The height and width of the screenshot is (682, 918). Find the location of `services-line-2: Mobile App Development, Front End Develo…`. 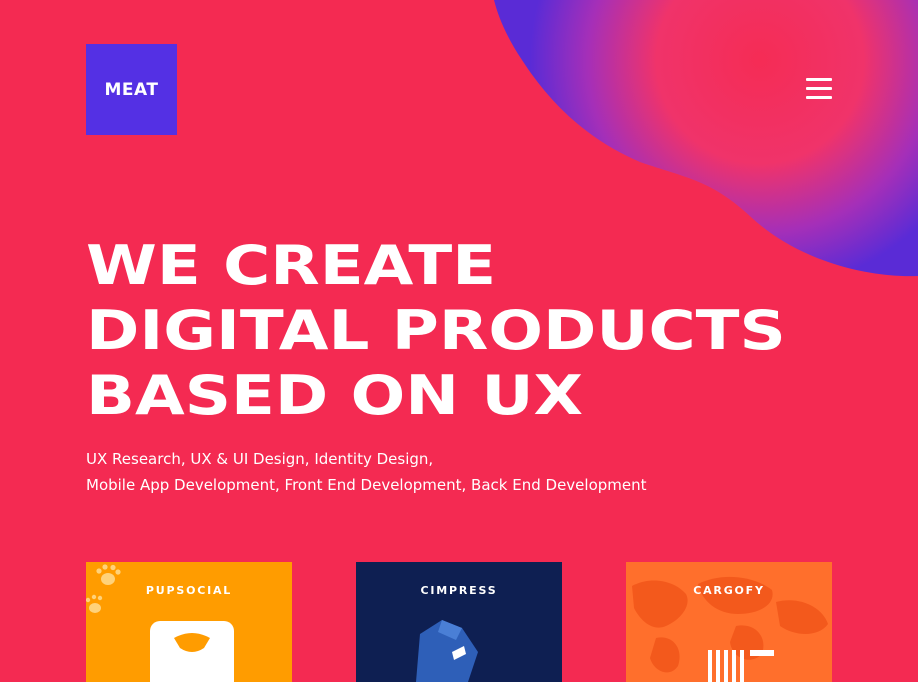

services-line-2: Mobile App Development, Front End Develo… is located at coordinates (366, 485).